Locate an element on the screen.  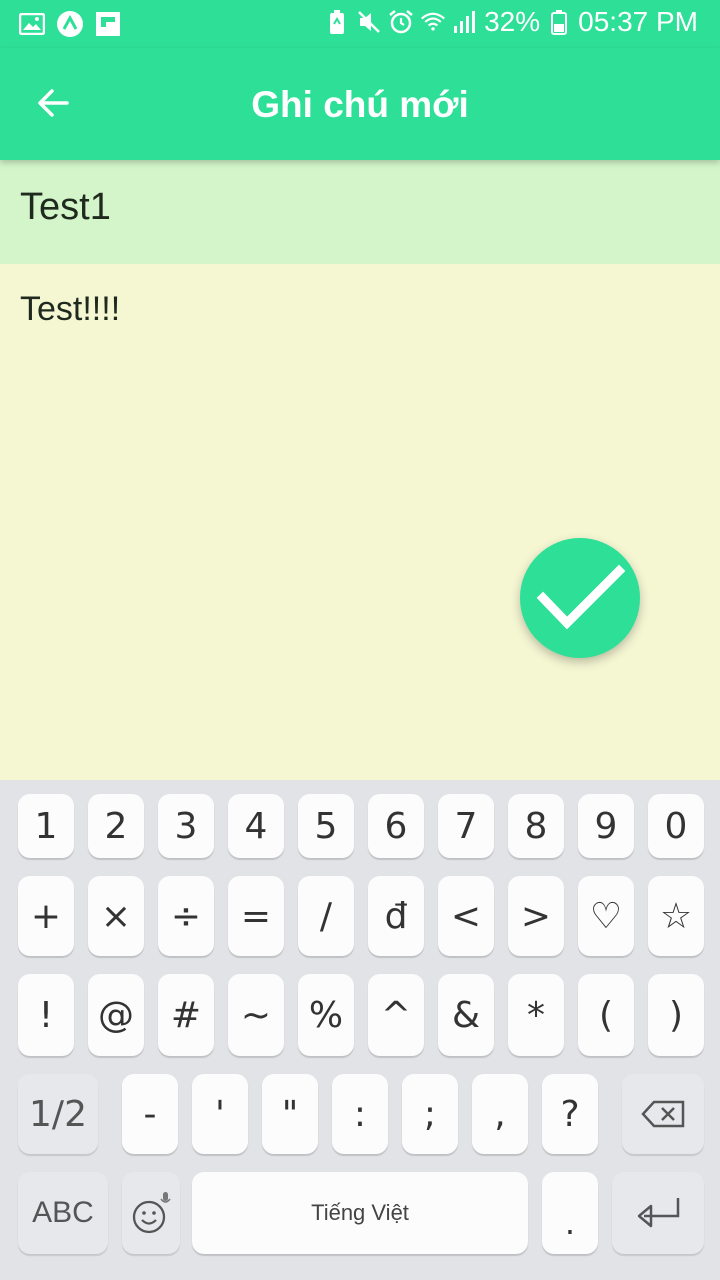
emoji-icon is located at coordinates (151, 1213).